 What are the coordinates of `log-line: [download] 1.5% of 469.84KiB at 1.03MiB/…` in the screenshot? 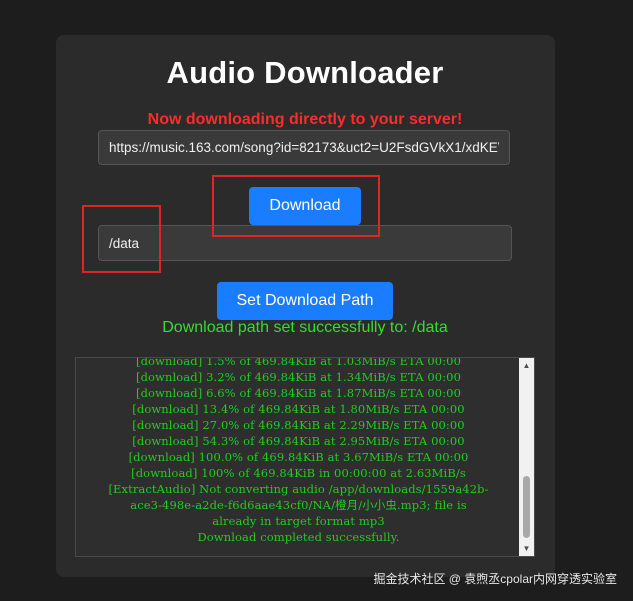 It's located at (298, 362).